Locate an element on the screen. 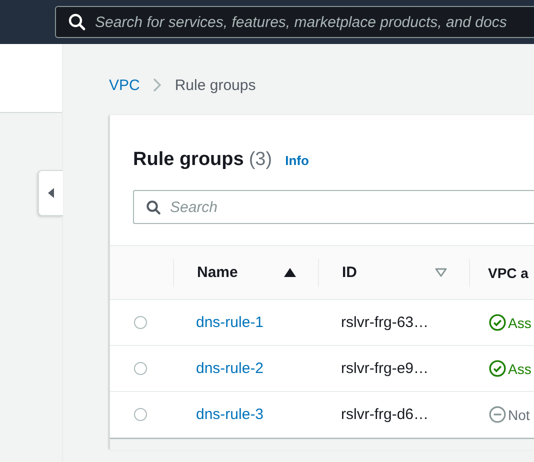  column-header: VPC a is located at coordinates (501, 273).